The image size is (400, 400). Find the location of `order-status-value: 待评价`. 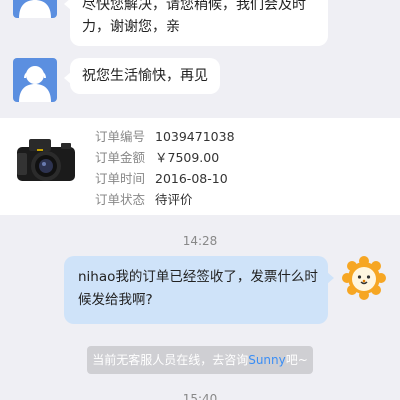

order-status-value: 待评价 is located at coordinates (174, 199).